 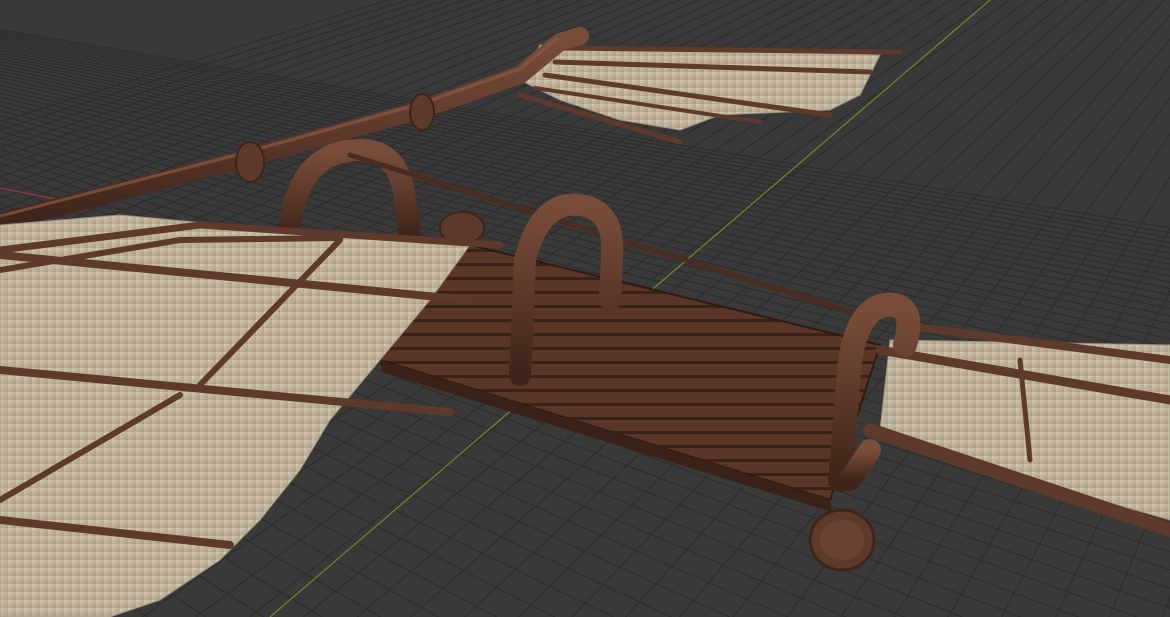 What do you see at coordinates (250, 162) in the screenshot?
I see `spar-ring-left` at bounding box center [250, 162].